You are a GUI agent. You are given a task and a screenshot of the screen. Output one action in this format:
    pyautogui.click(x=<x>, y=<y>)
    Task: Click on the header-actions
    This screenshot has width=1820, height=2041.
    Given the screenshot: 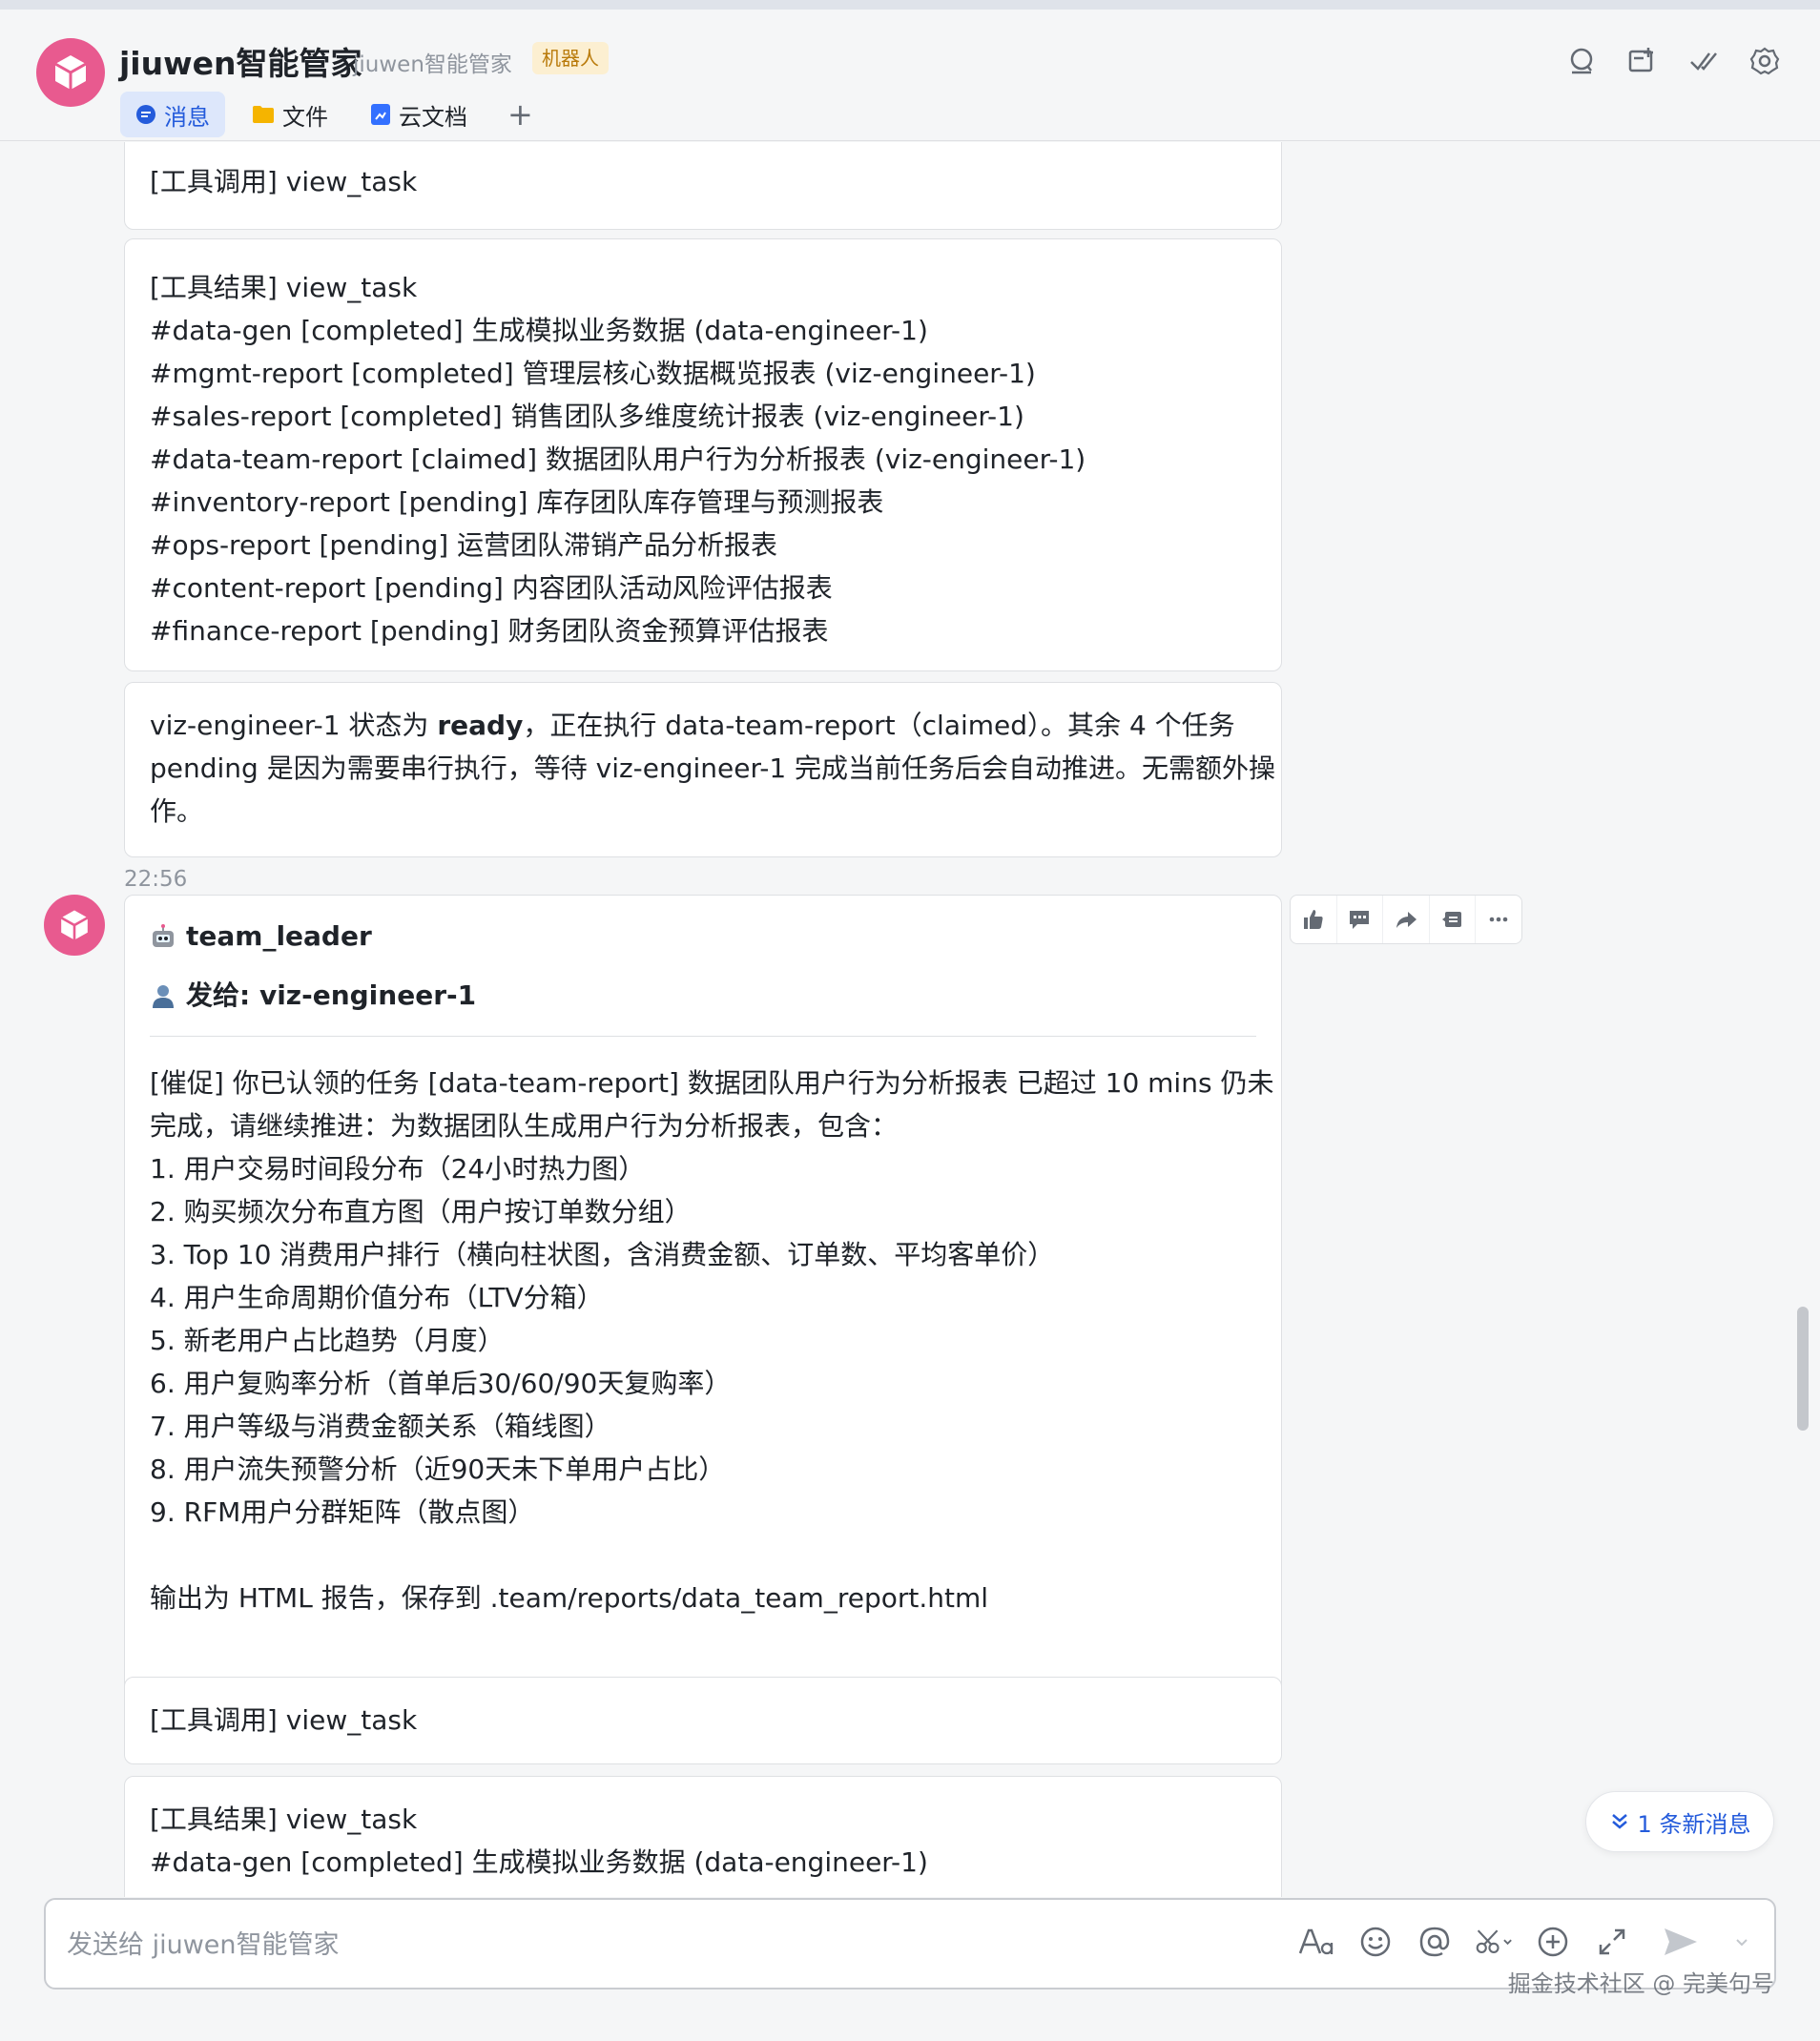 What is the action you would take?
    pyautogui.click(x=1673, y=61)
    